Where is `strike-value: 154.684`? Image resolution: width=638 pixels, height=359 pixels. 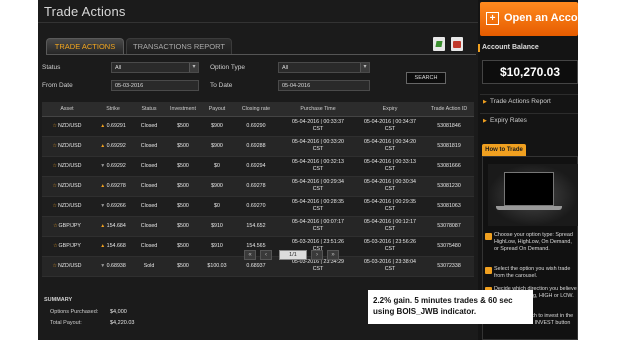 strike-value: 154.684 is located at coordinates (116, 226).